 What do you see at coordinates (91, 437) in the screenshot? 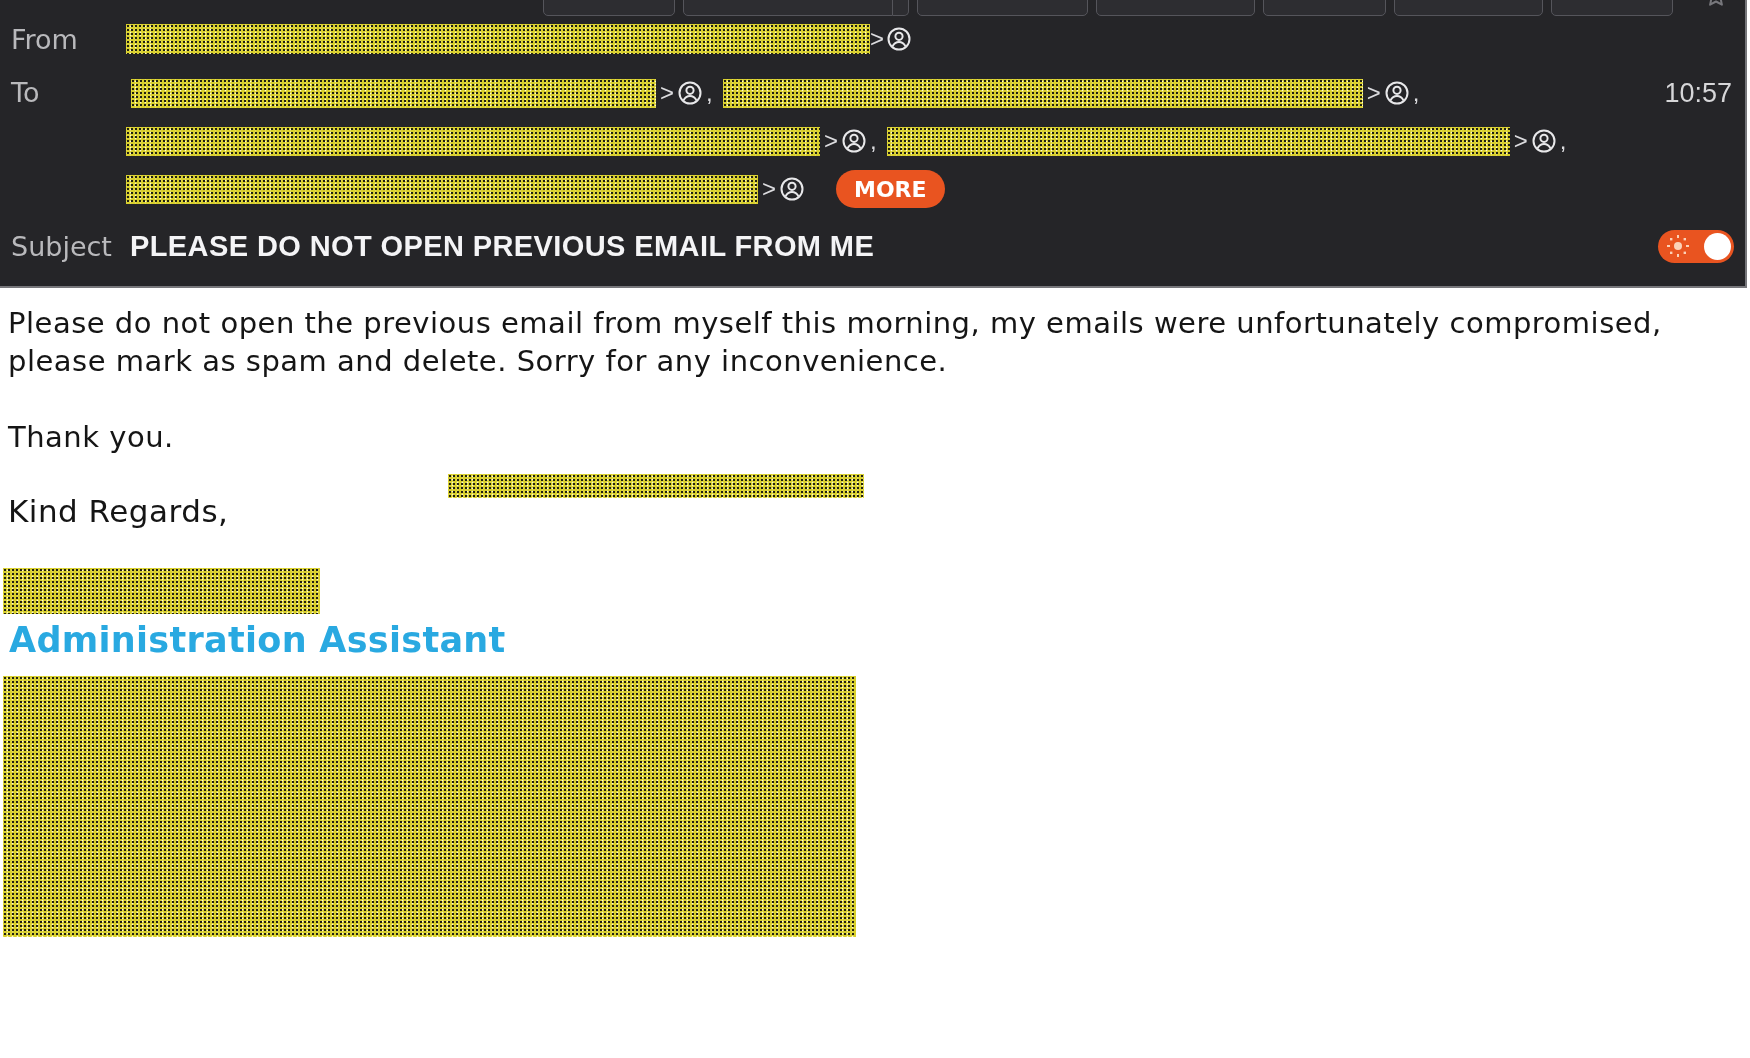
I see `body-paragraph: Thank you.` at bounding box center [91, 437].